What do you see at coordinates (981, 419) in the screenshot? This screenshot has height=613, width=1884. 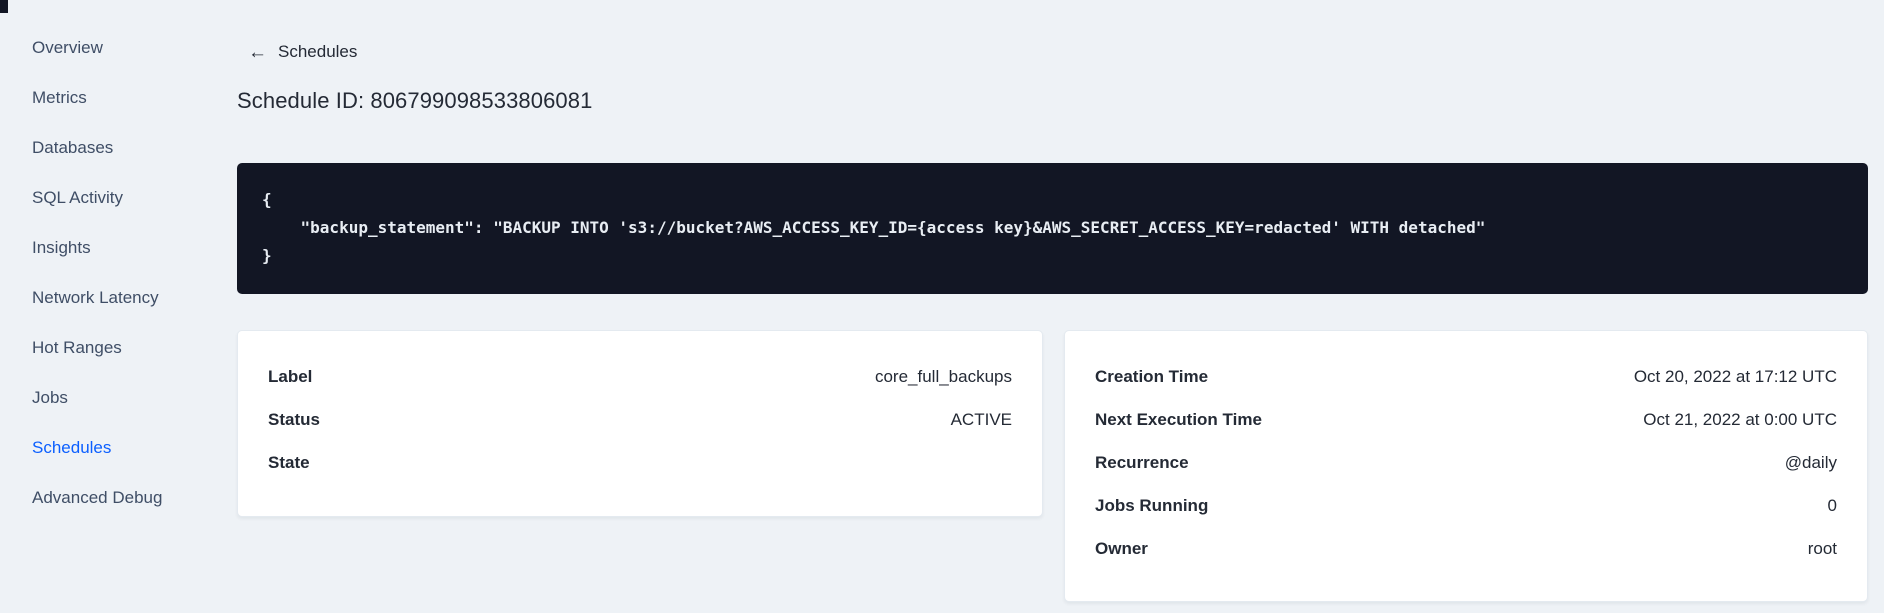 I see `row-value: ACTIVE` at bounding box center [981, 419].